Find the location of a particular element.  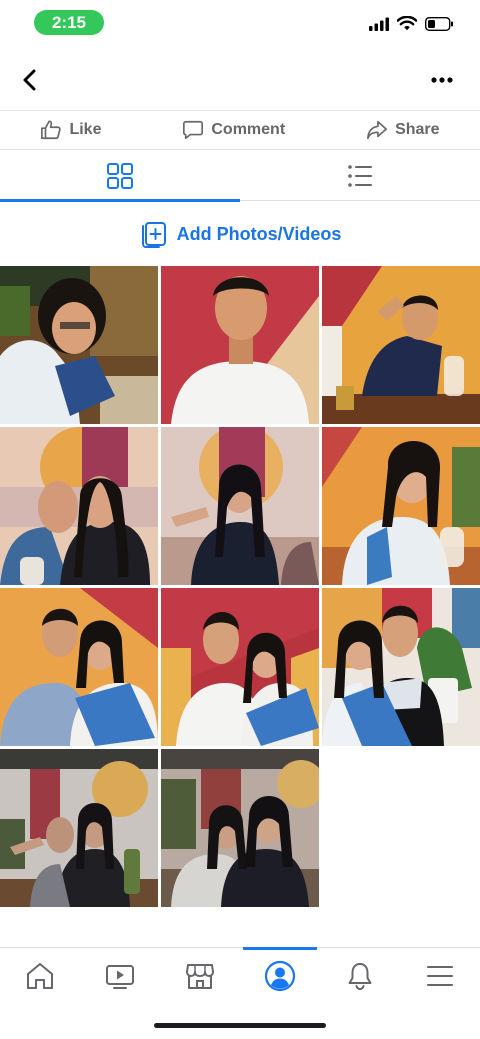

menu-icon is located at coordinates (440, 976).